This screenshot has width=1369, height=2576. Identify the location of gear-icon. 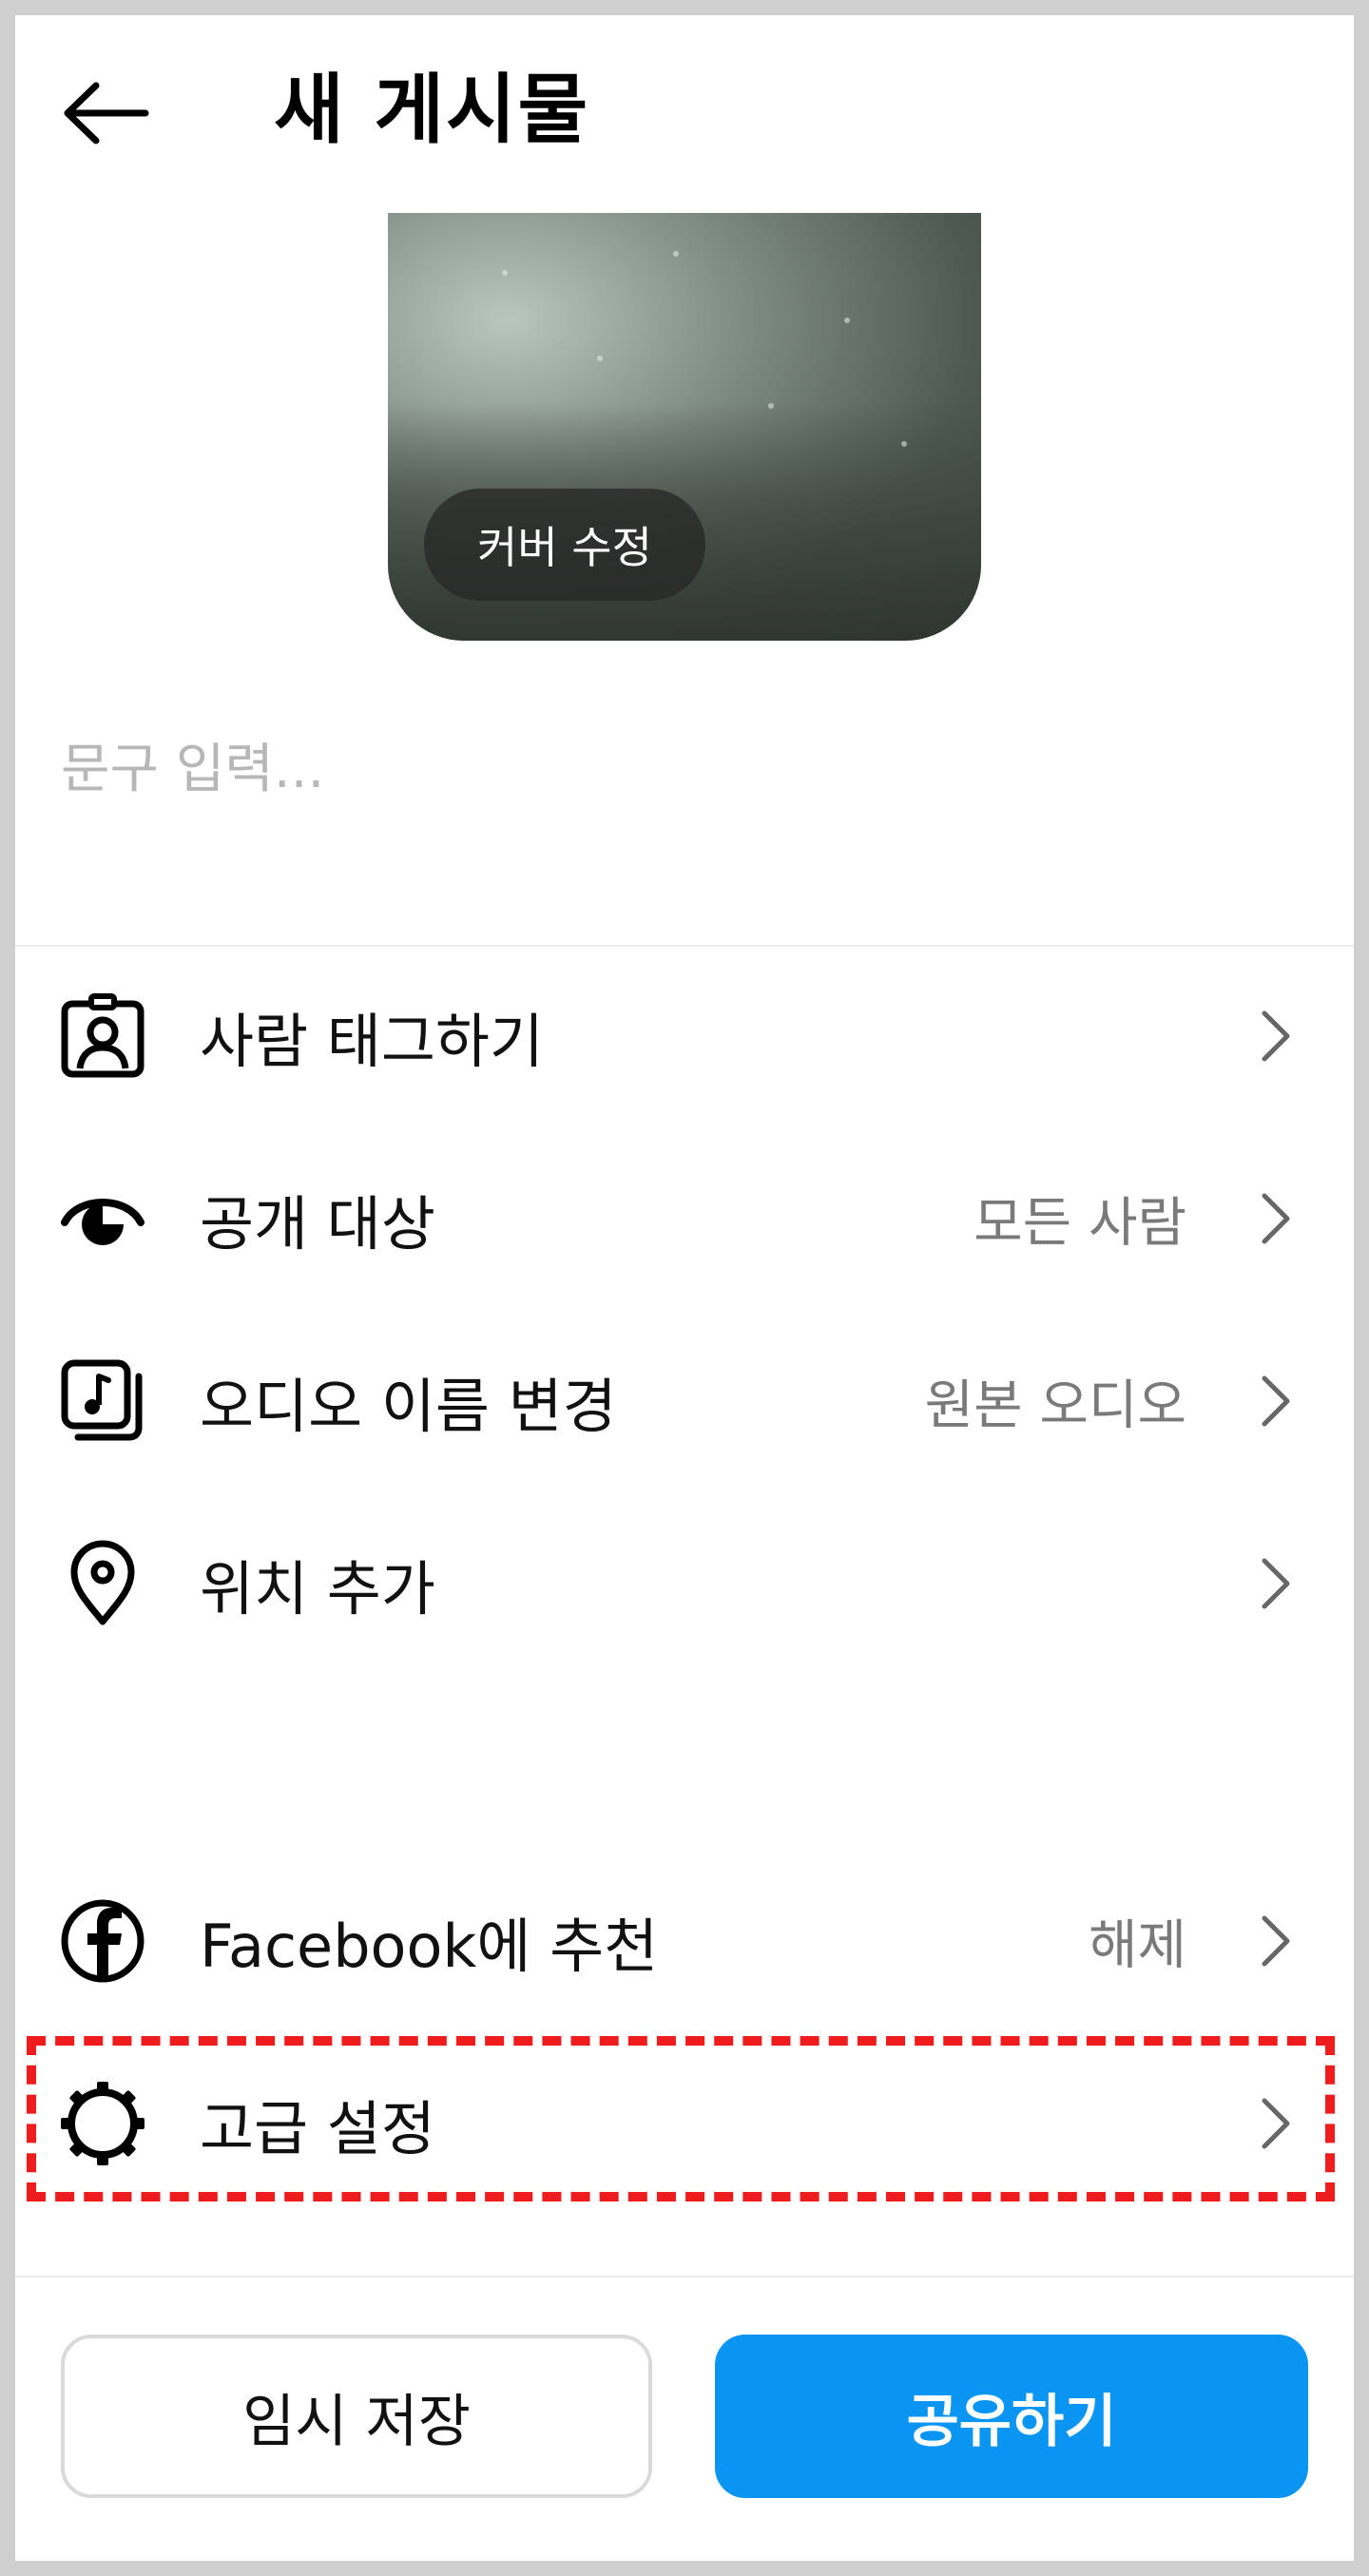
(102, 2123).